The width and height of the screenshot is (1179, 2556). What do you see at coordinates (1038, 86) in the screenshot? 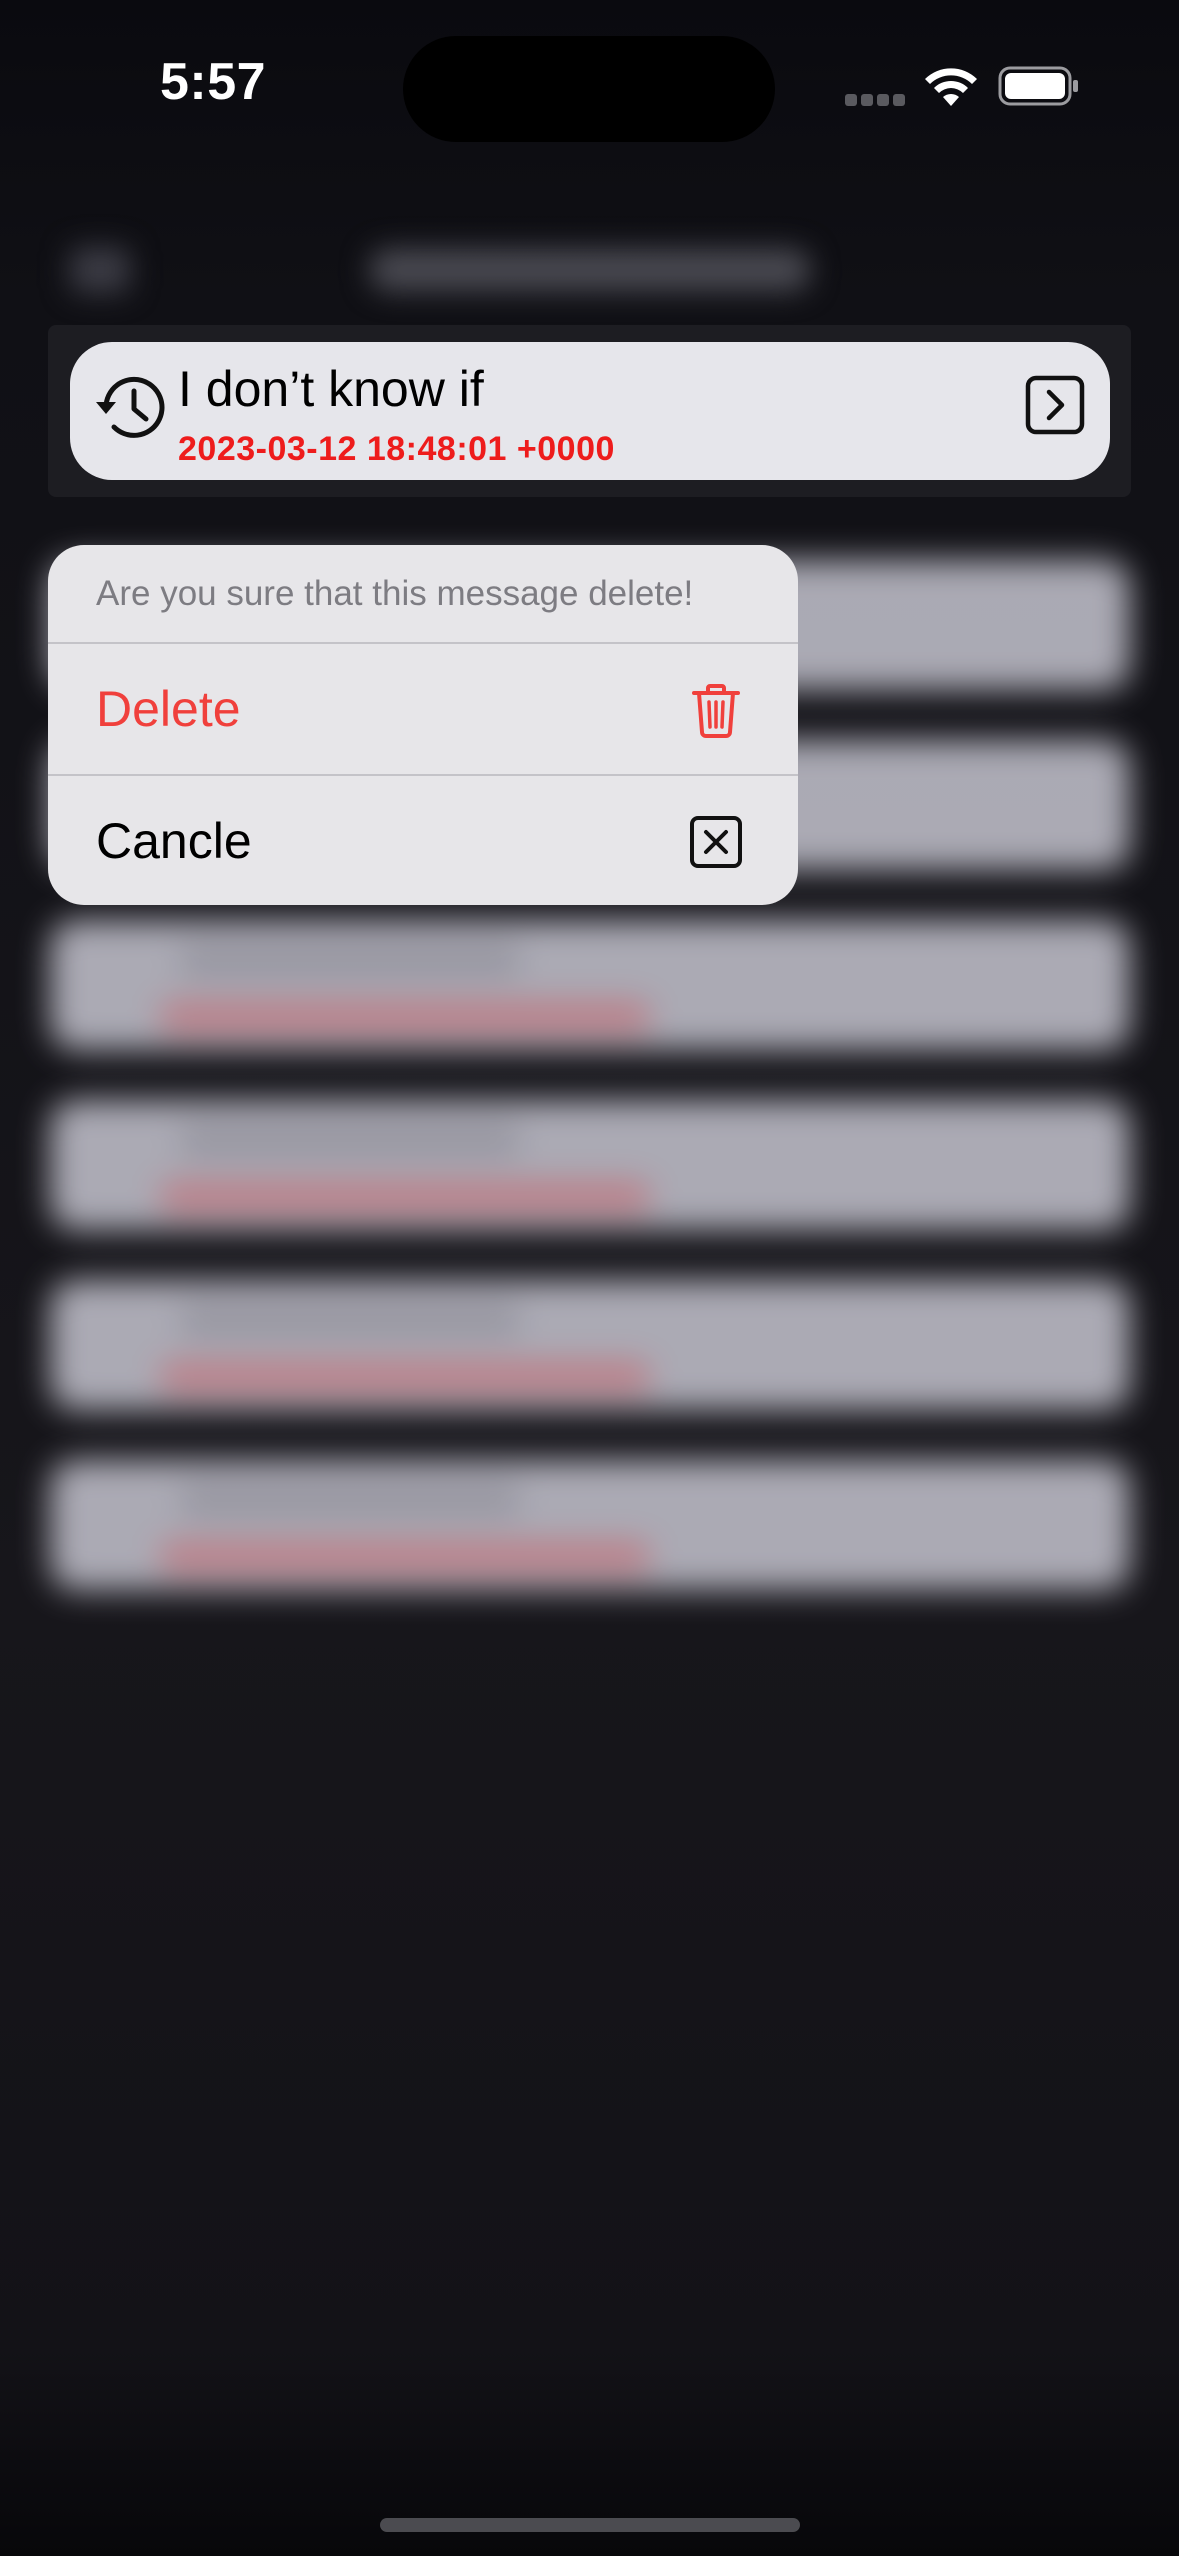
I see `battery-icon` at bounding box center [1038, 86].